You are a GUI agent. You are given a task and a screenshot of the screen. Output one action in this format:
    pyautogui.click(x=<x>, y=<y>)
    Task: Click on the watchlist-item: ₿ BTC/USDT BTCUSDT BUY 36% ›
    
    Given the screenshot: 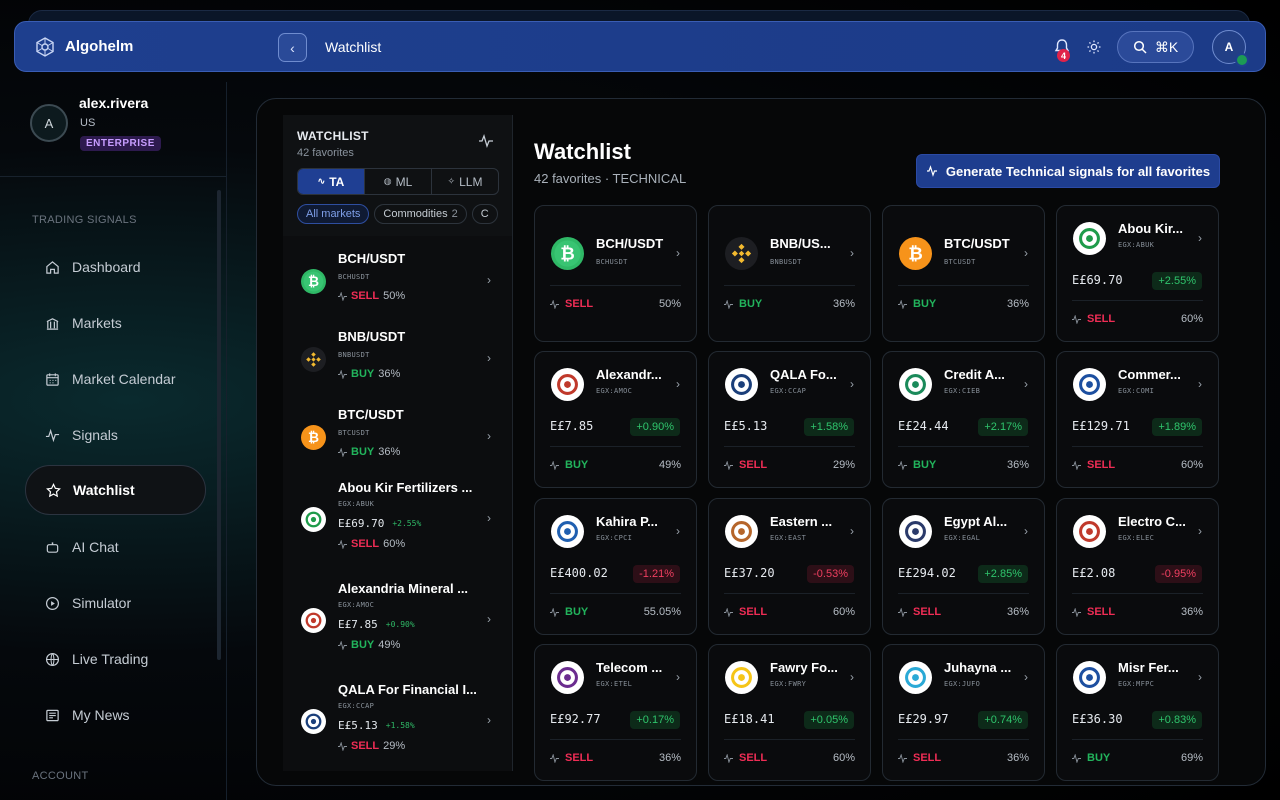 What is the action you would take?
    pyautogui.click(x=397, y=431)
    